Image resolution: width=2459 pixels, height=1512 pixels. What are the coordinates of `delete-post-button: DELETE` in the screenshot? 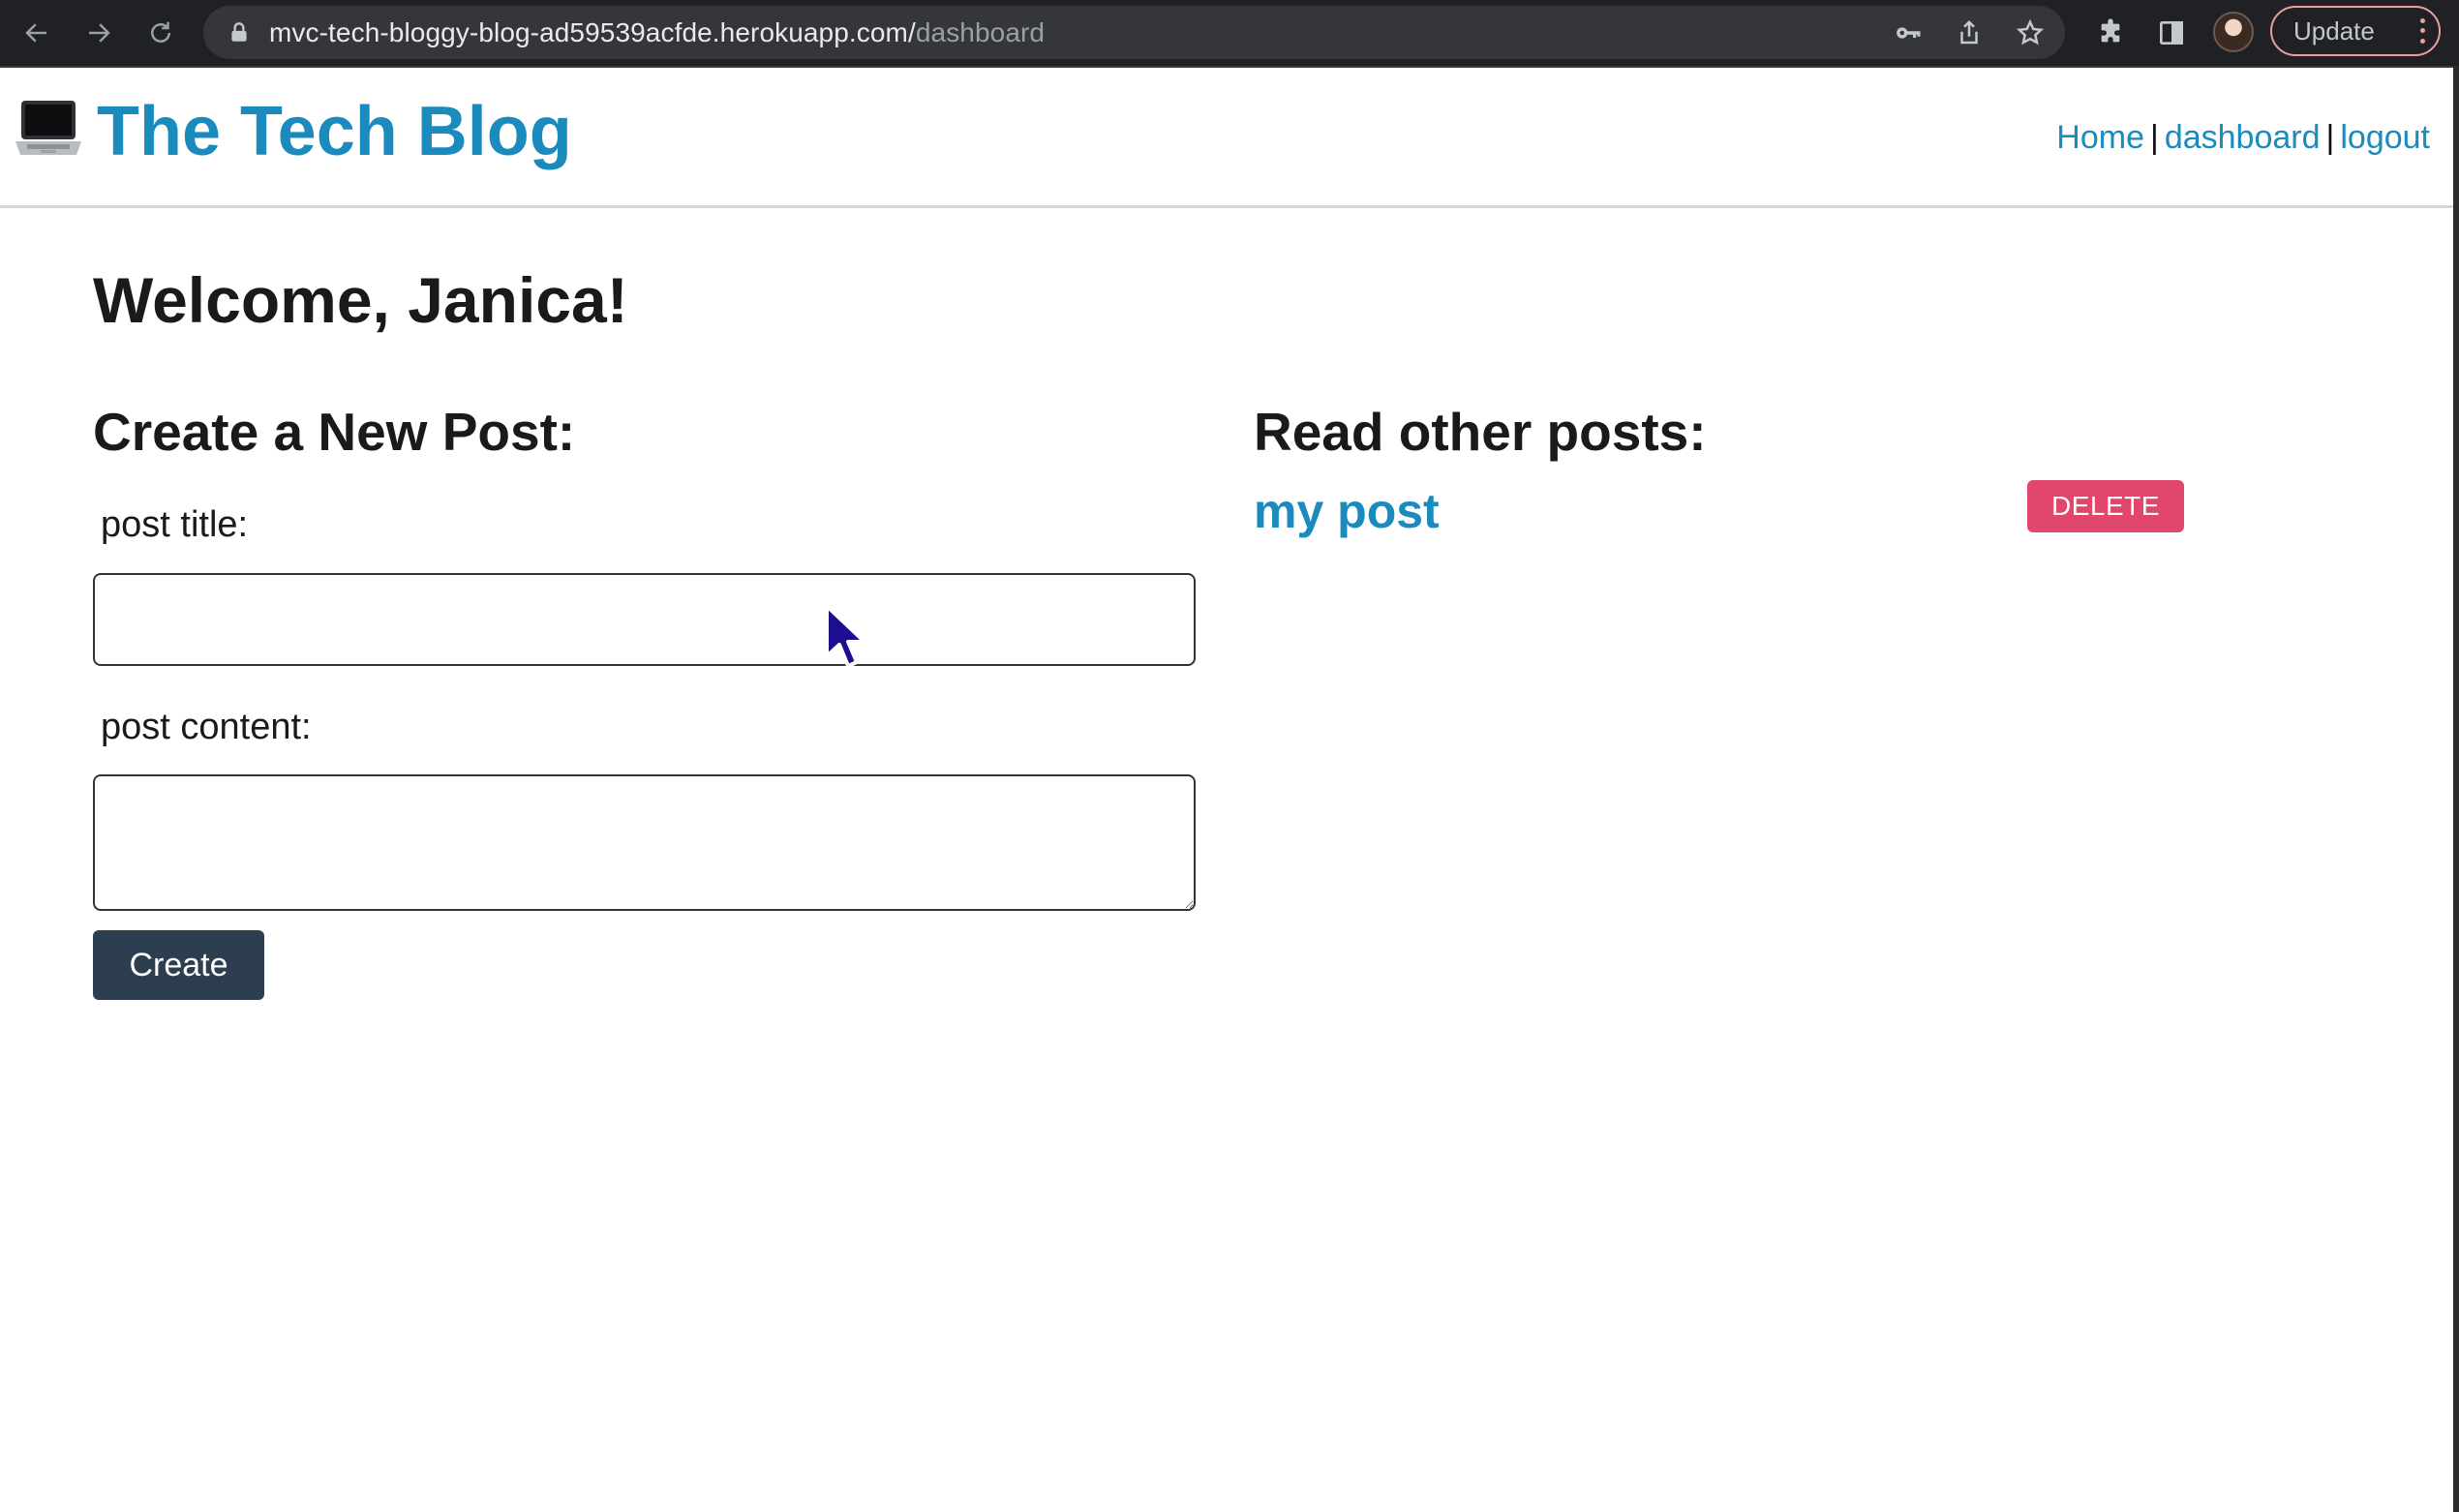 It's located at (2105, 506).